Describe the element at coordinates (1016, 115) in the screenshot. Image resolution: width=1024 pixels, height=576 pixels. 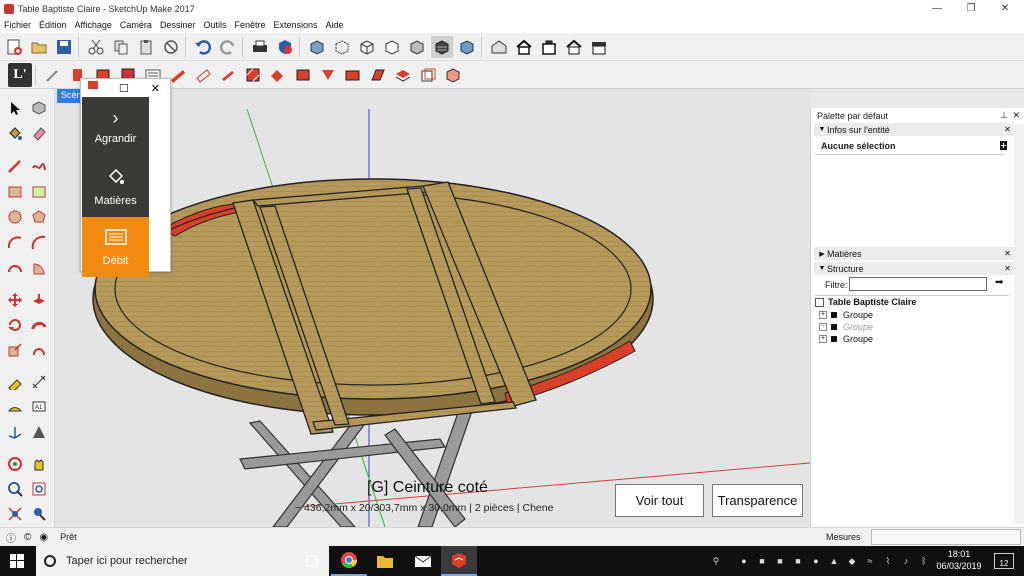
I see `tray-close-button: ✕` at that location.